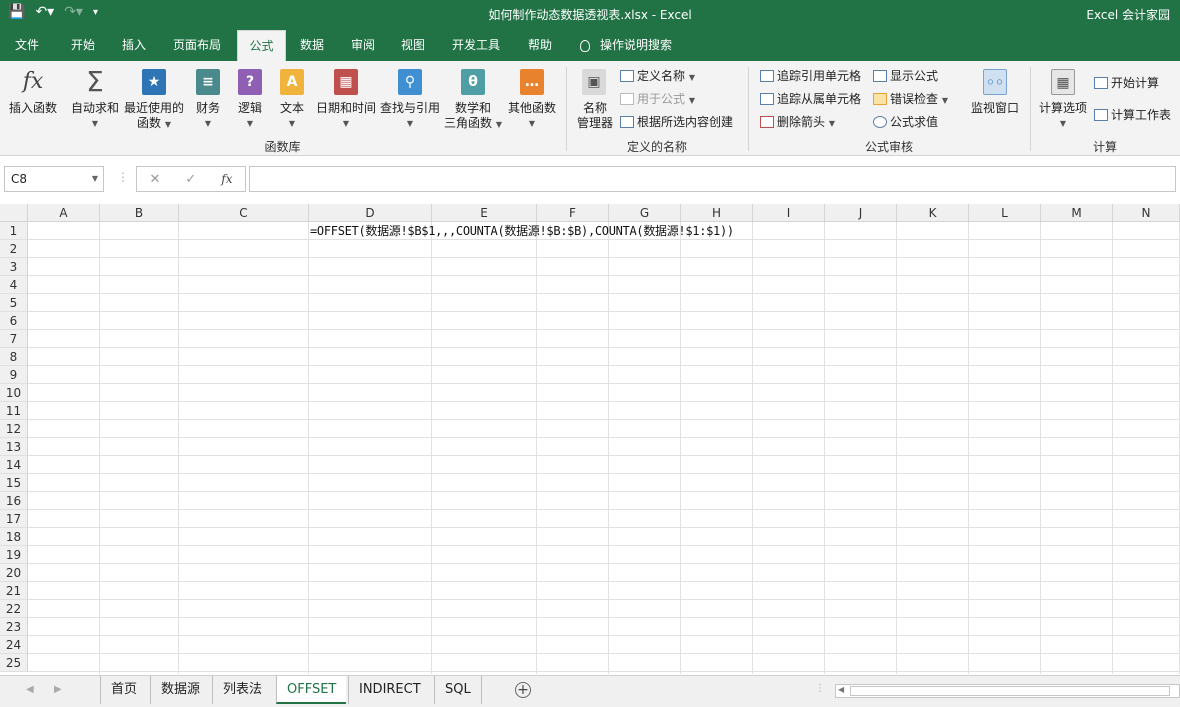 The height and width of the screenshot is (707, 1180). What do you see at coordinates (197, 45) in the screenshot?
I see `tab-page-layout: 页面布局` at bounding box center [197, 45].